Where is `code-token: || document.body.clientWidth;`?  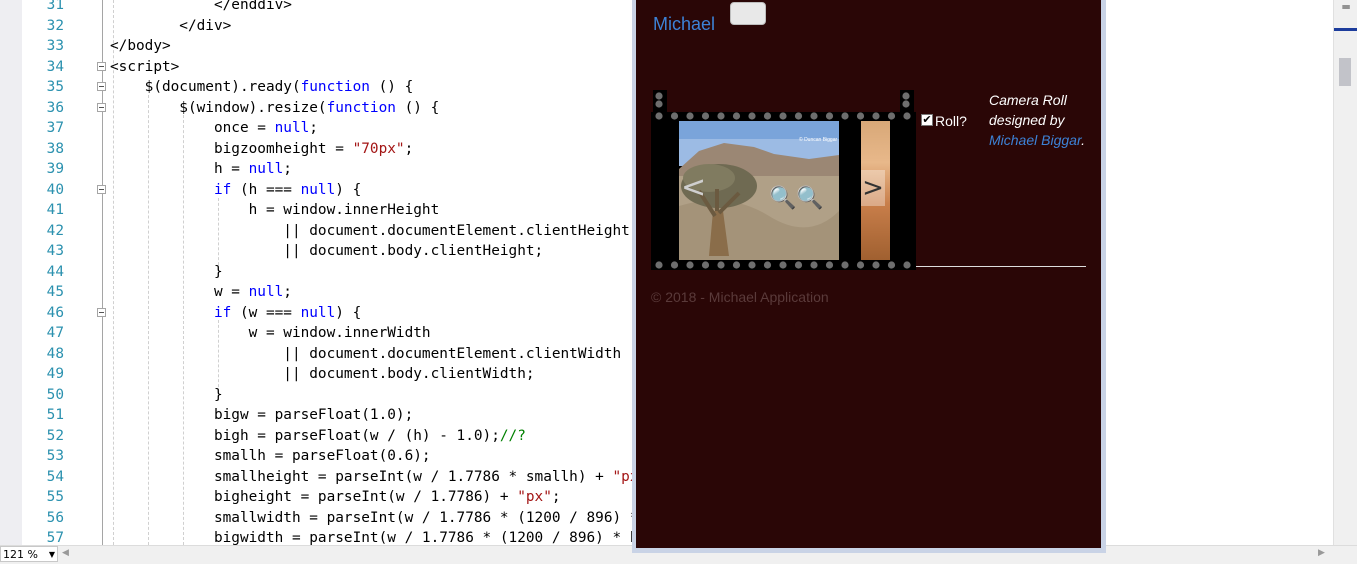 code-token: || document.body.clientWidth; is located at coordinates (322, 374).